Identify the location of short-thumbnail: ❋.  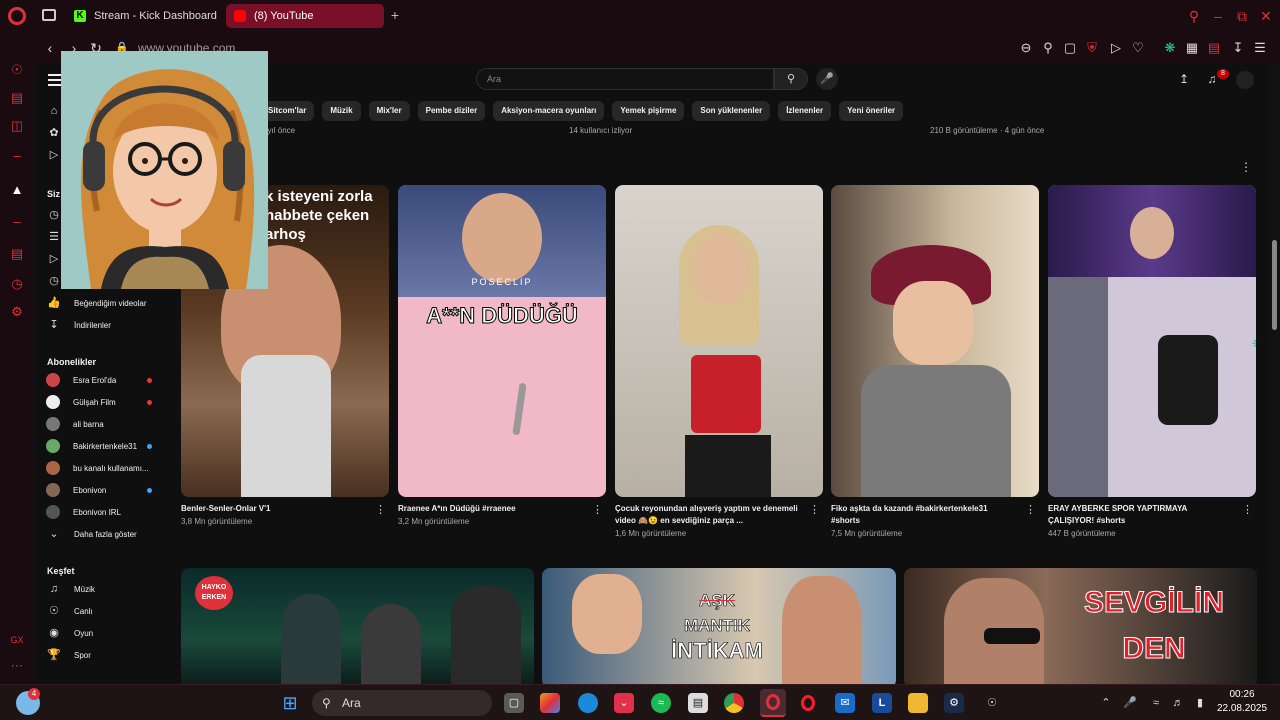
(1152, 341).